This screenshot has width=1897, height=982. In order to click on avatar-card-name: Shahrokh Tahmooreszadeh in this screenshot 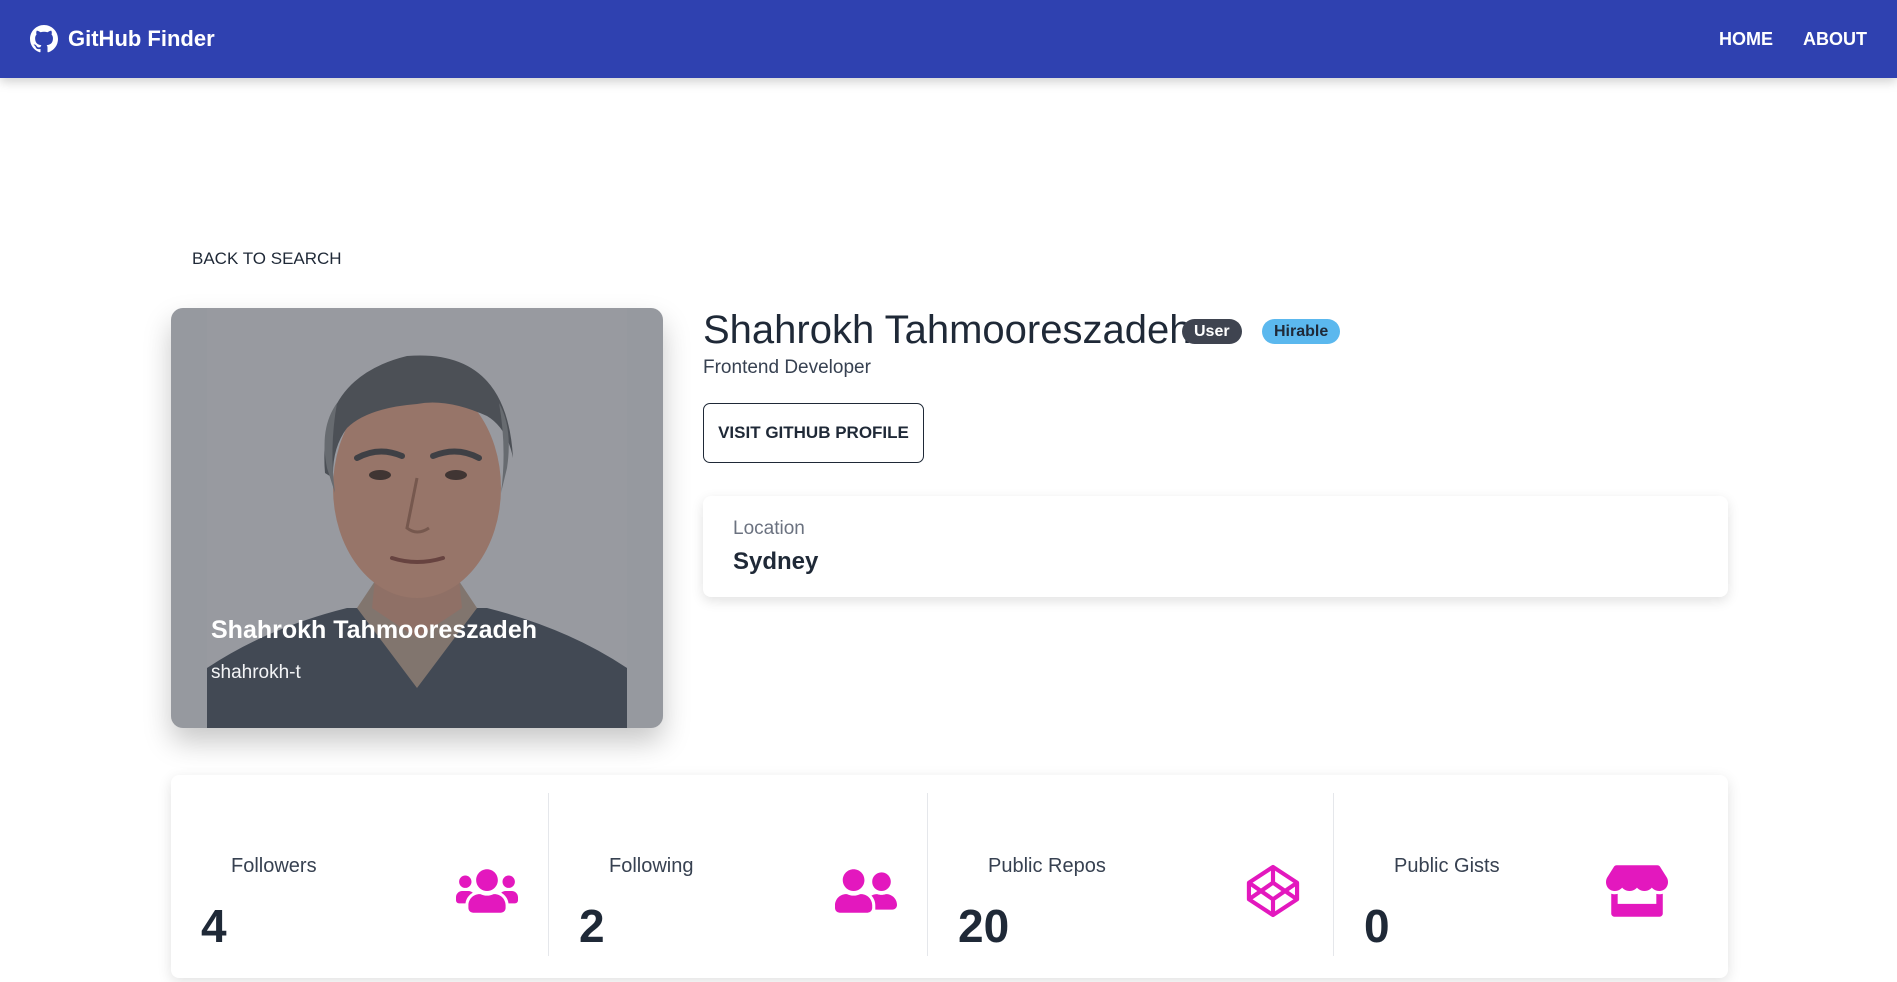, I will do `click(374, 630)`.